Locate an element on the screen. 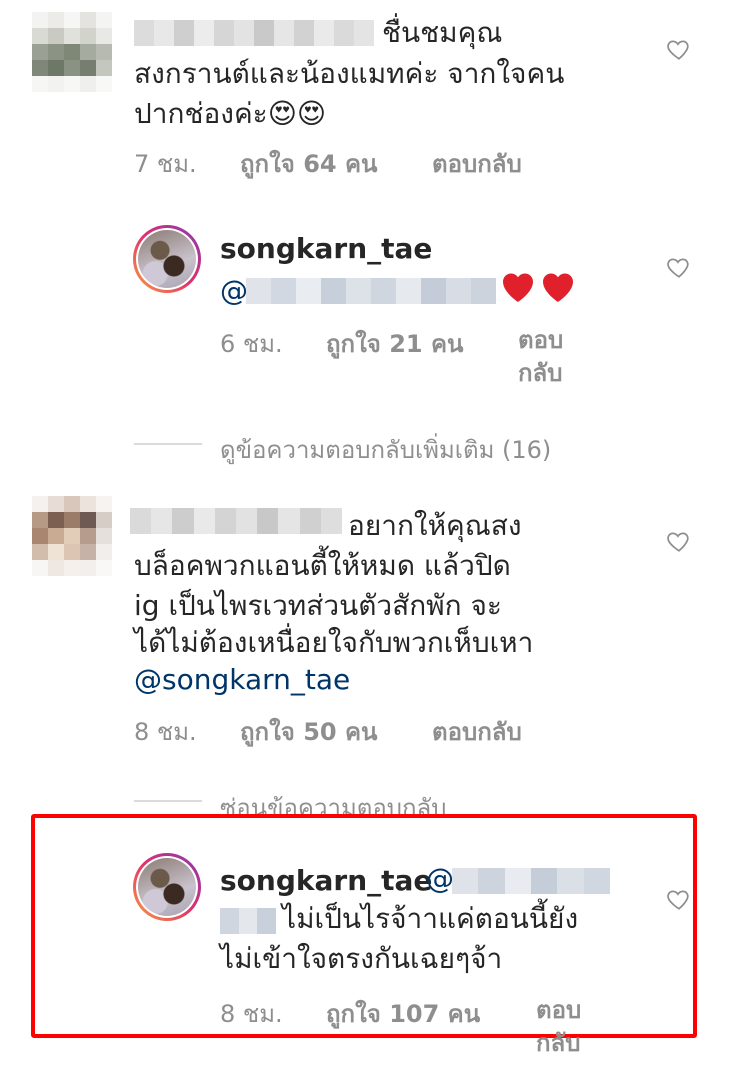 Image resolution: width=736 pixels, height=1074 pixels. likes-count-link: ถูกใจ 107 คน is located at coordinates (403, 1013).